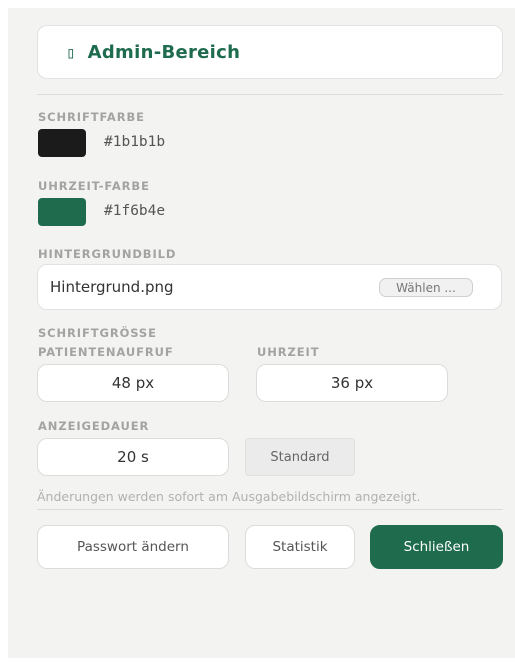  Describe the element at coordinates (288, 352) in the screenshot. I see `time-size-label: UHRZEIT` at that location.